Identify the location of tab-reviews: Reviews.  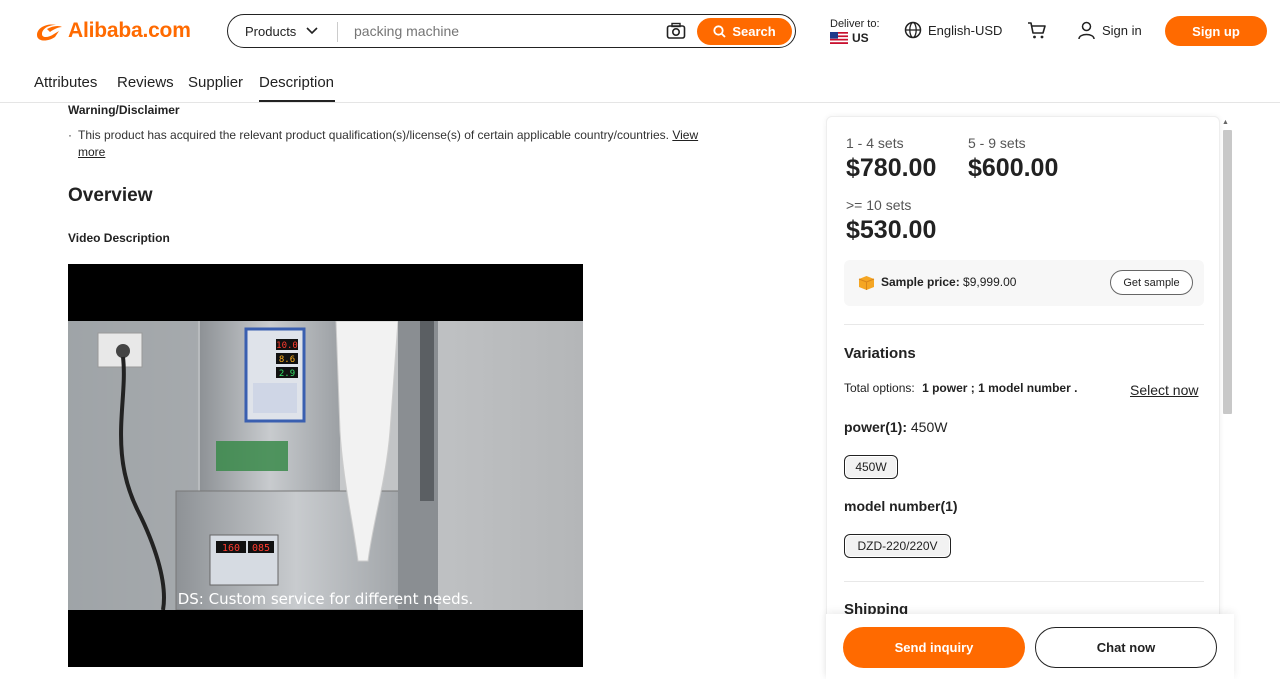
(145, 82).